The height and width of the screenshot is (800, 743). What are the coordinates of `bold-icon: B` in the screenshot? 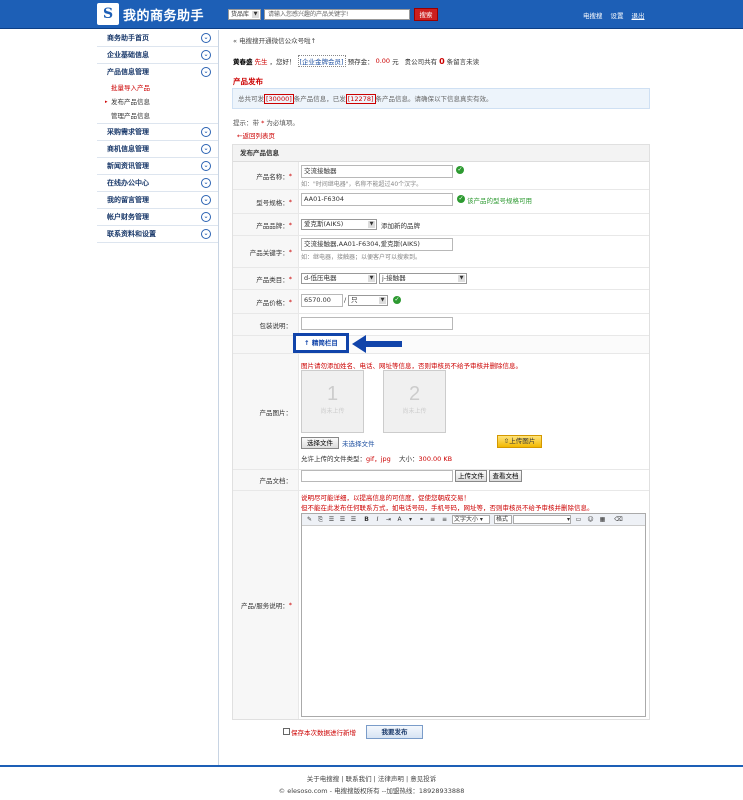 It's located at (366, 519).